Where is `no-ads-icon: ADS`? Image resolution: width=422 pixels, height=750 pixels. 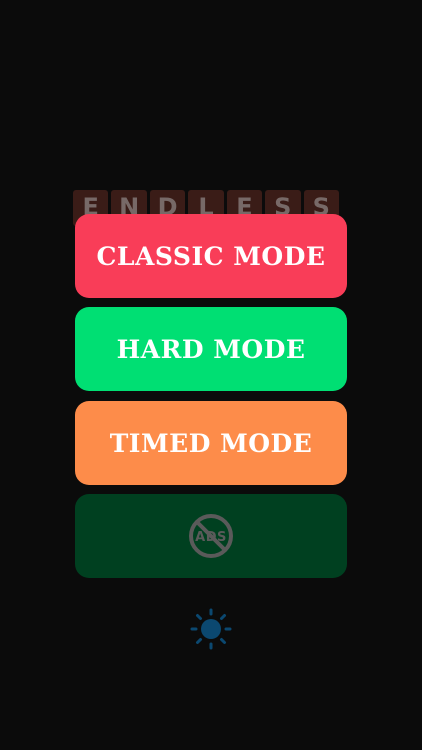
no-ads-icon: ADS is located at coordinates (211, 536).